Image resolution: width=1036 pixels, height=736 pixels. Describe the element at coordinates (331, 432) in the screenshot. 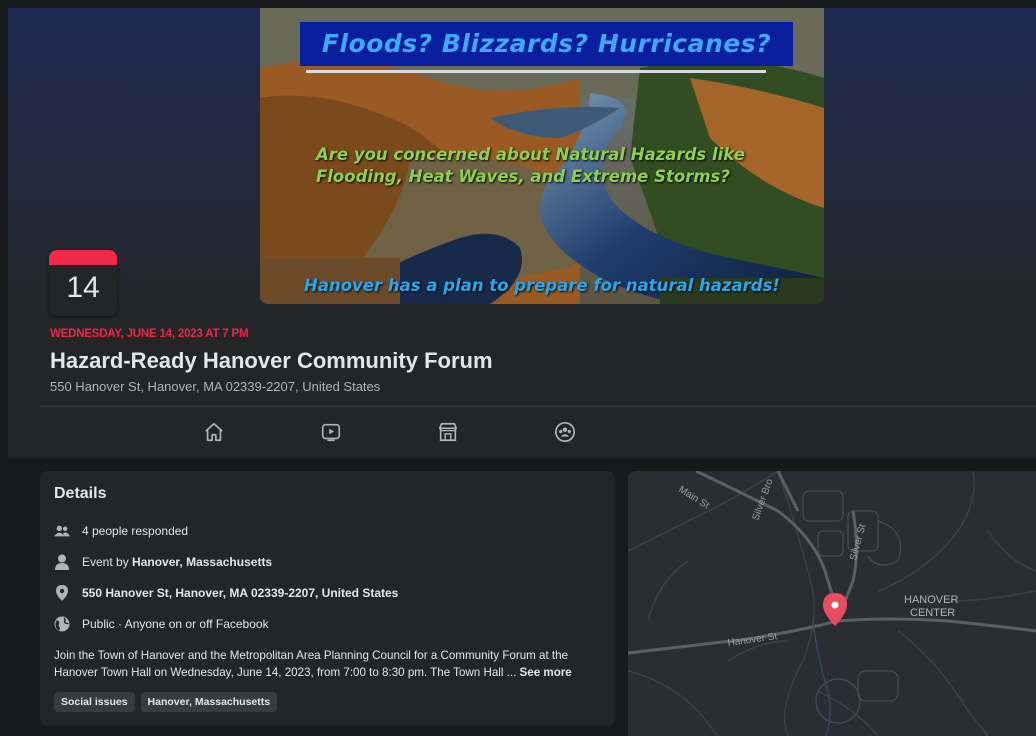

I see `video-icon` at that location.